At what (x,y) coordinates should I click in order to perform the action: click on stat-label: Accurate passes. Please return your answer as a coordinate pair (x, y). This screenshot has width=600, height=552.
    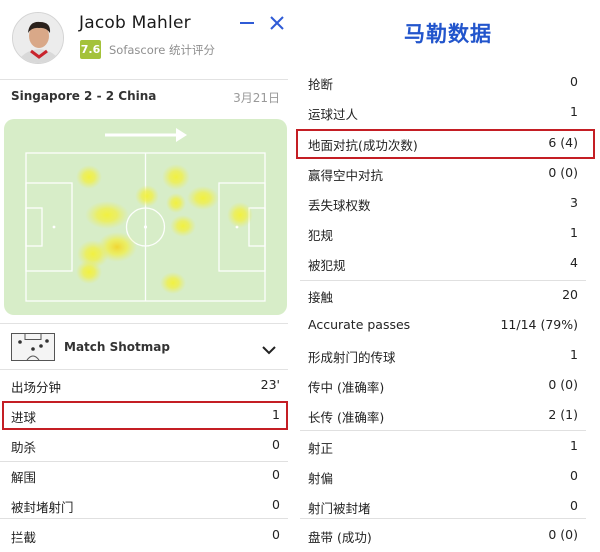
    Looking at the image, I should click on (359, 324).